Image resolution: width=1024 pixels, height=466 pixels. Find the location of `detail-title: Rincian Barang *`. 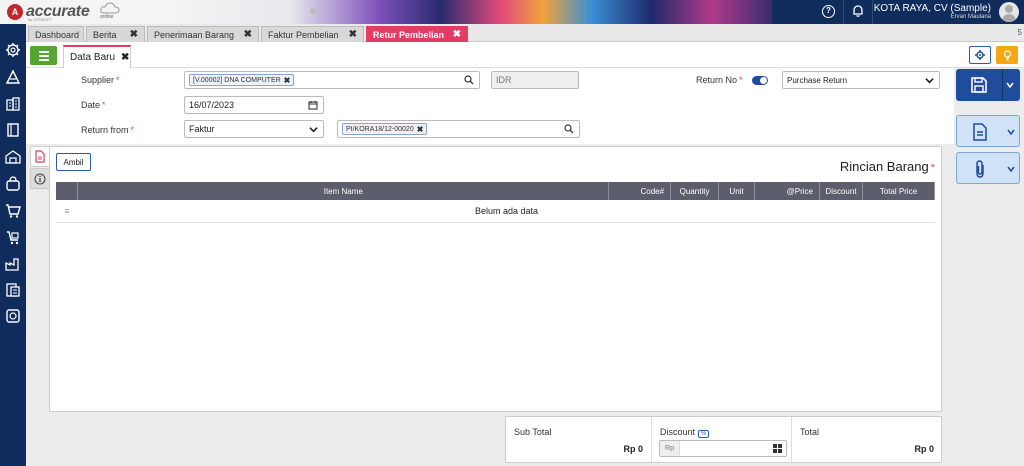

detail-title: Rincian Barang * is located at coordinates (887, 166).